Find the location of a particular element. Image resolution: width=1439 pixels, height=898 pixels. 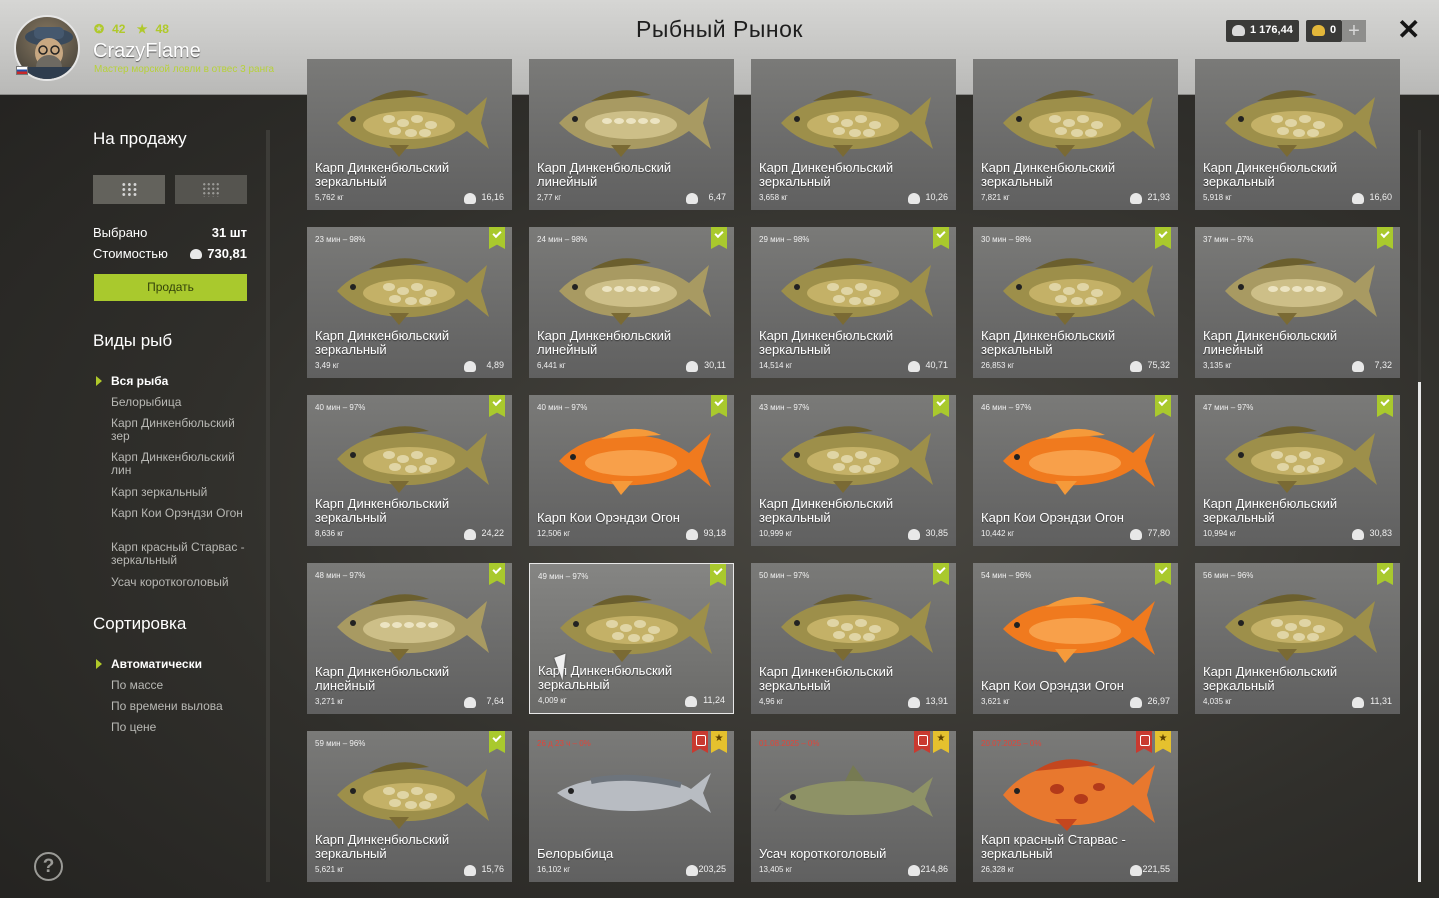

species-filter-item: Усач короткоголовый is located at coordinates (183, 582).